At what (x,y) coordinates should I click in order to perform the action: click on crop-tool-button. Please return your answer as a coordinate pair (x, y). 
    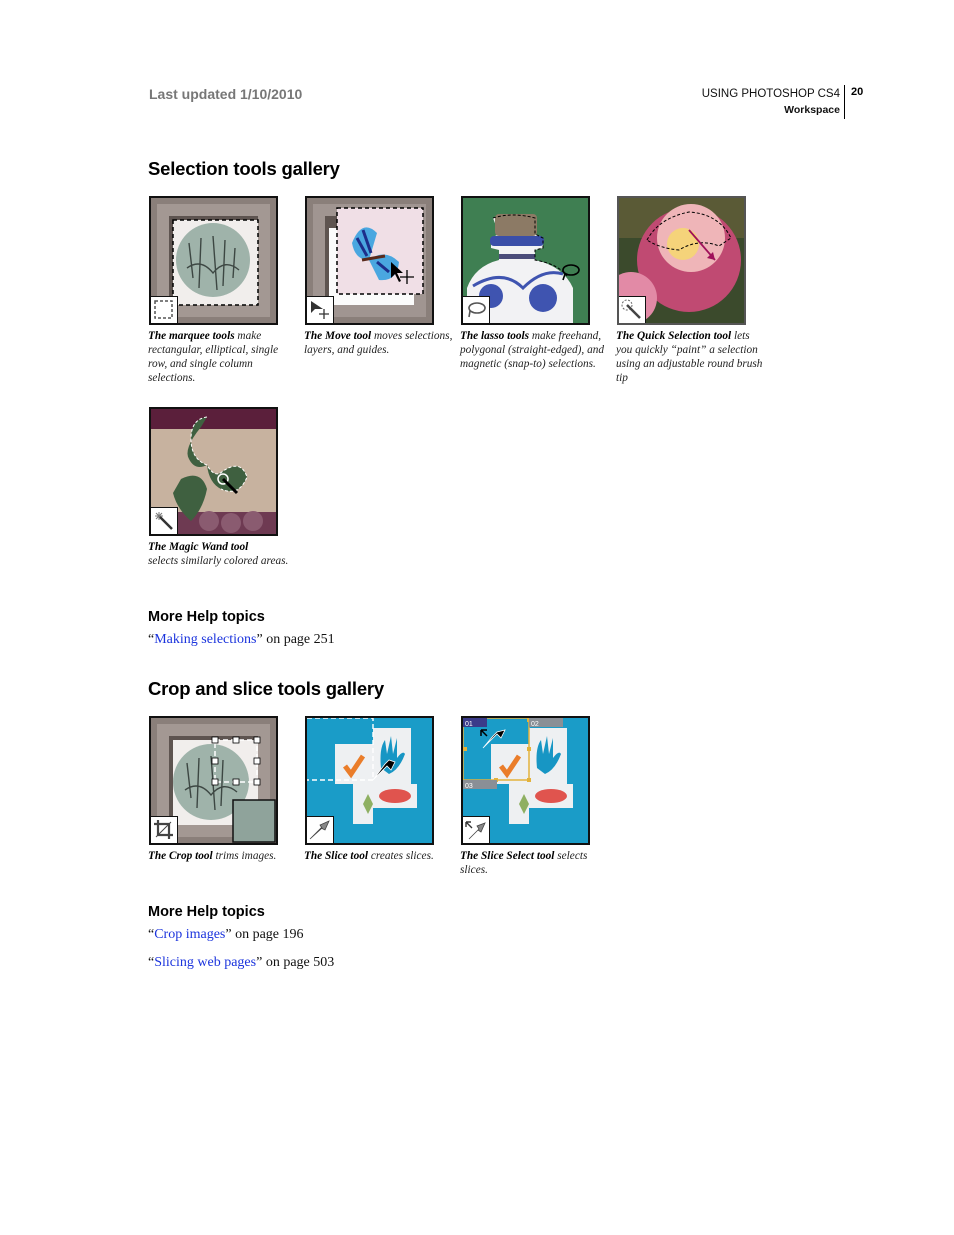
    Looking at the image, I should click on (164, 829).